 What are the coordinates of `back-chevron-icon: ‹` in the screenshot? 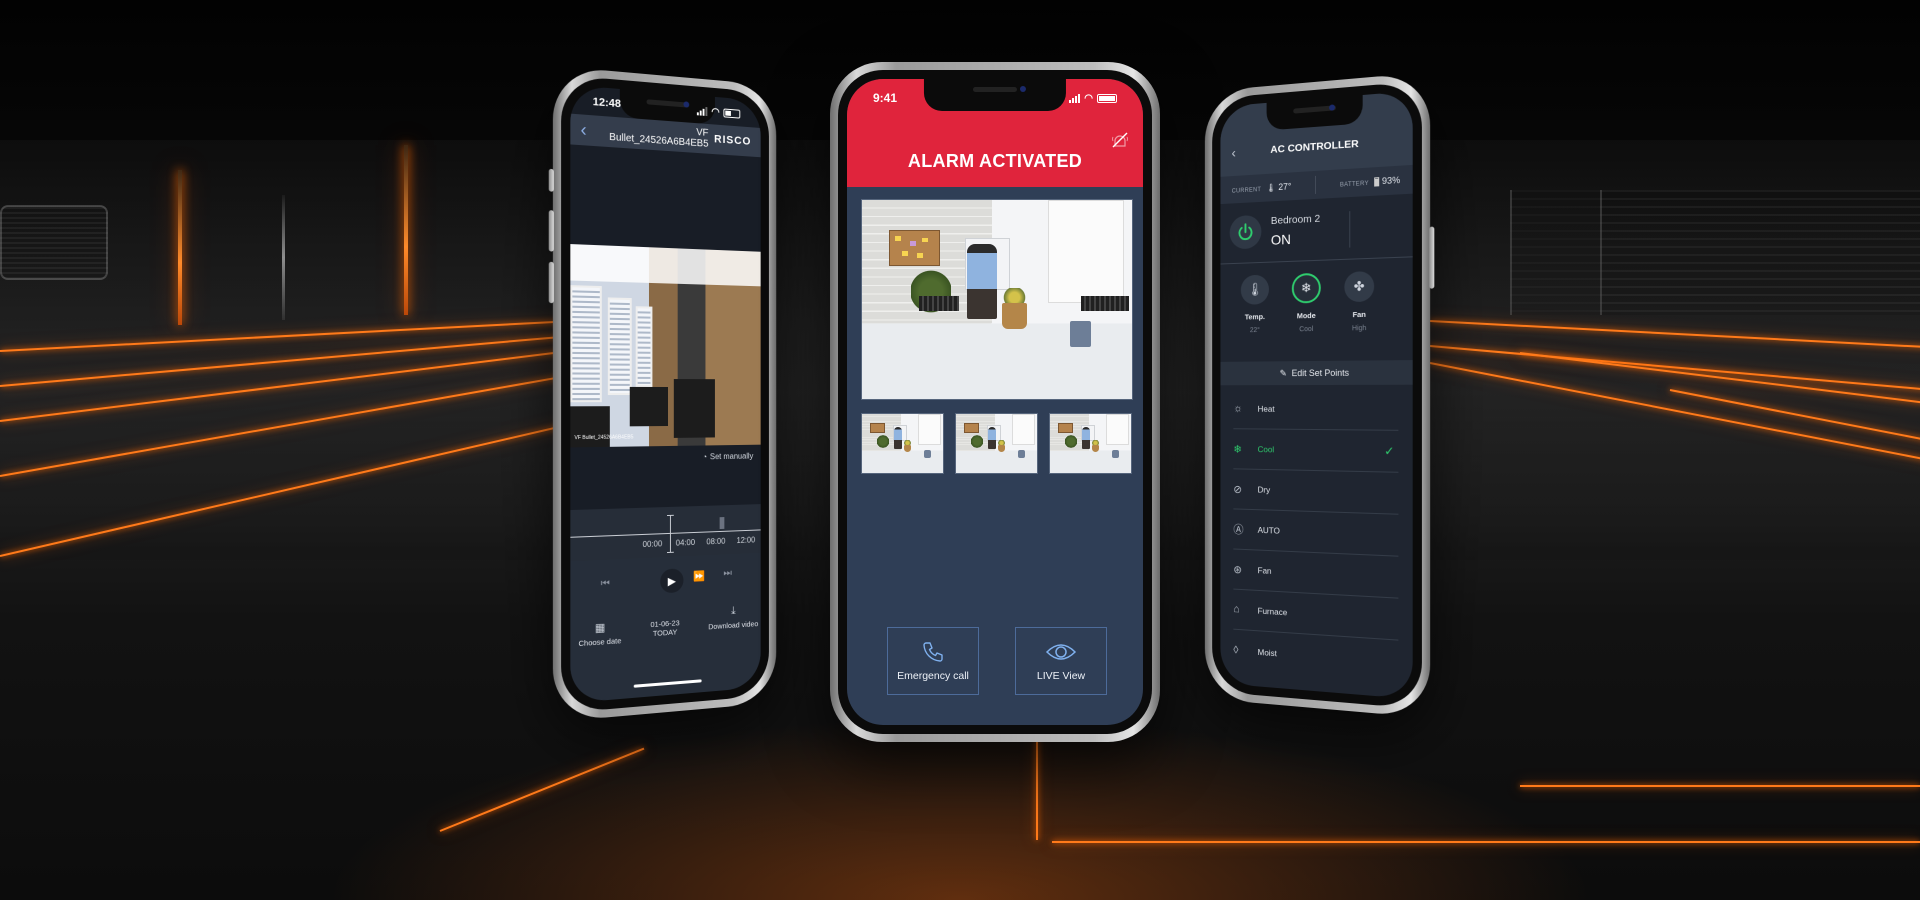 It's located at (593, 130).